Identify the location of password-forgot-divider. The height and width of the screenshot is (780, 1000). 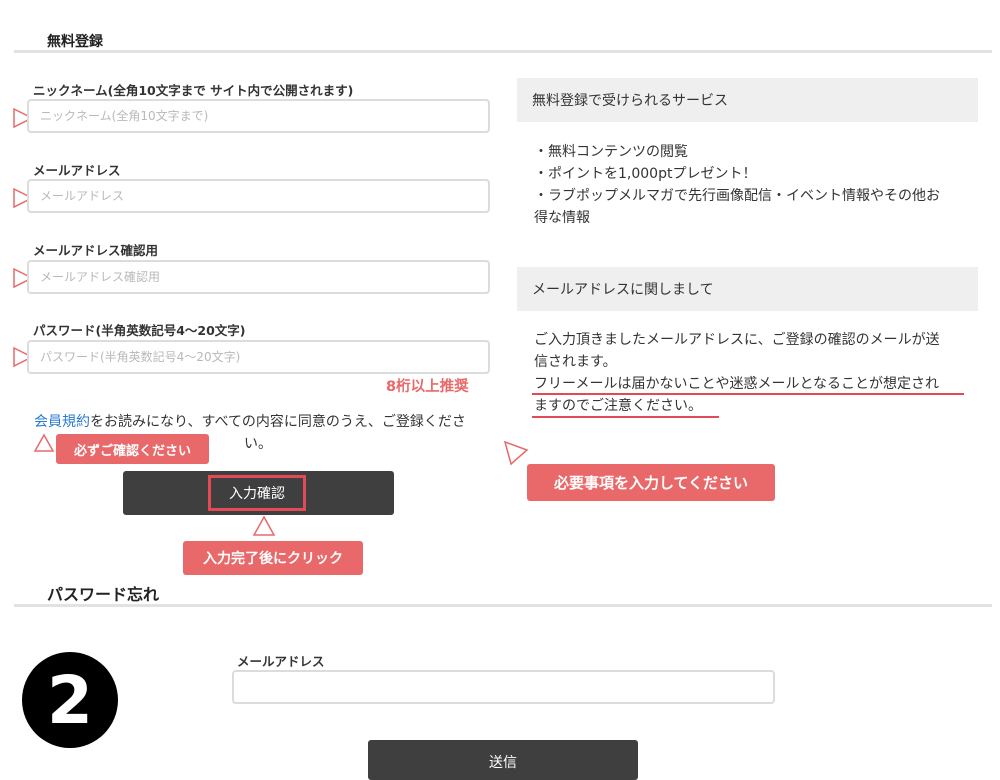
(503, 605).